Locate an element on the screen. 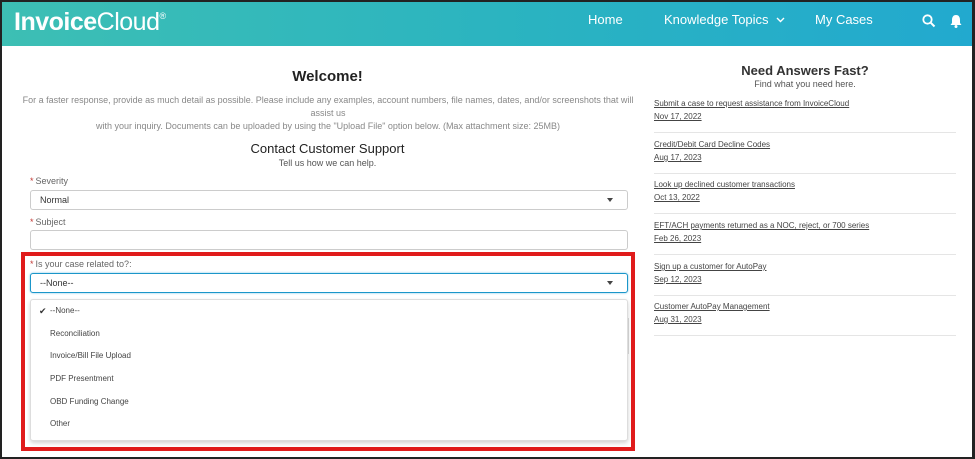 This screenshot has height=459, width=975. article-date: Nov 17, 2022 is located at coordinates (678, 116).